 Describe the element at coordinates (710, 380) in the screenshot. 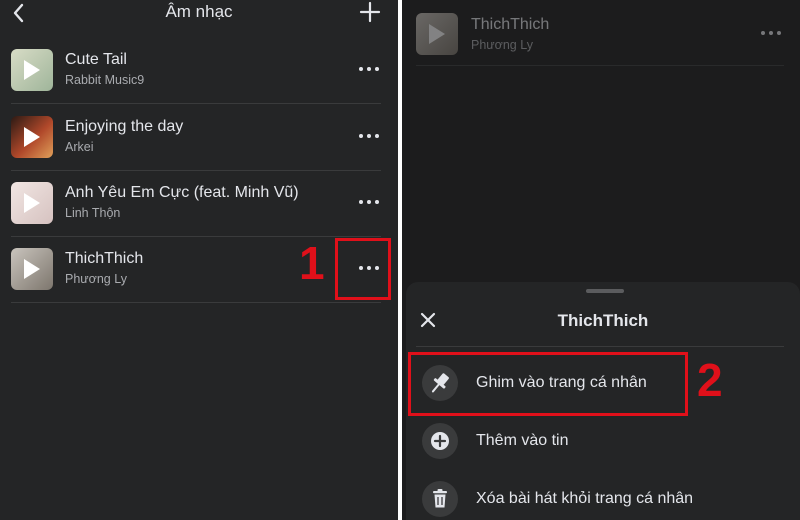

I see `step-number-2: 2` at that location.